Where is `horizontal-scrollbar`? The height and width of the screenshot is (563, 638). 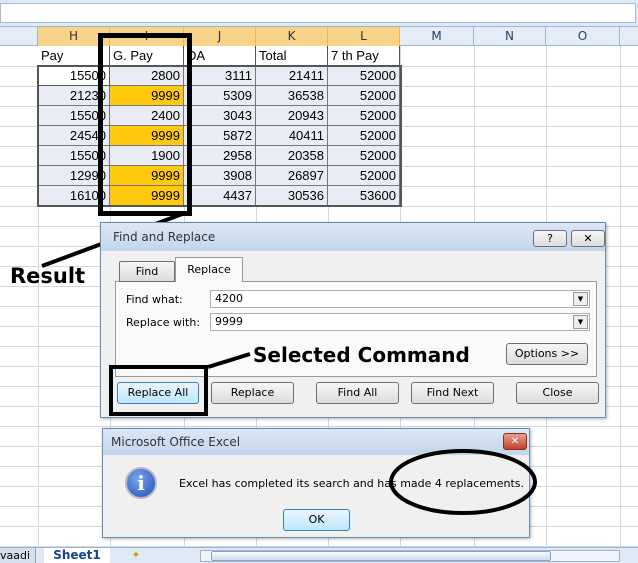
horizontal-scrollbar is located at coordinates (410, 556).